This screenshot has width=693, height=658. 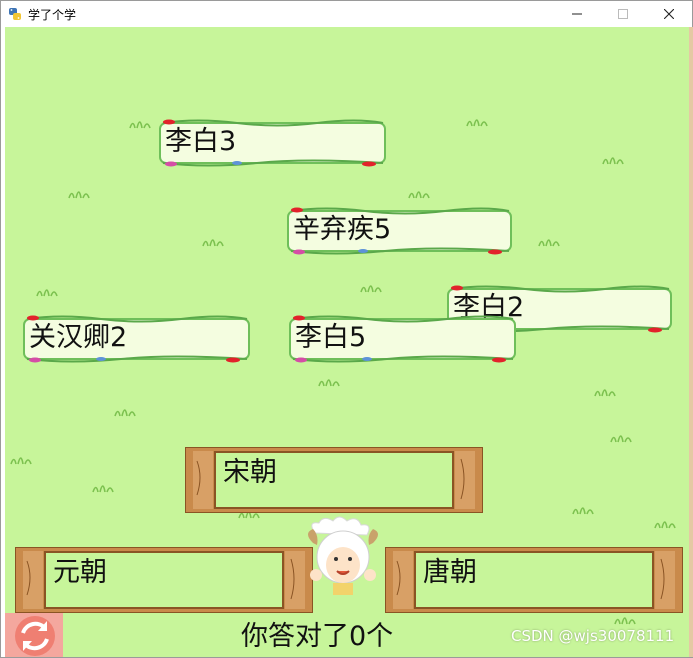 I want to click on title-bar: 学了个学, so click(x=346, y=14).